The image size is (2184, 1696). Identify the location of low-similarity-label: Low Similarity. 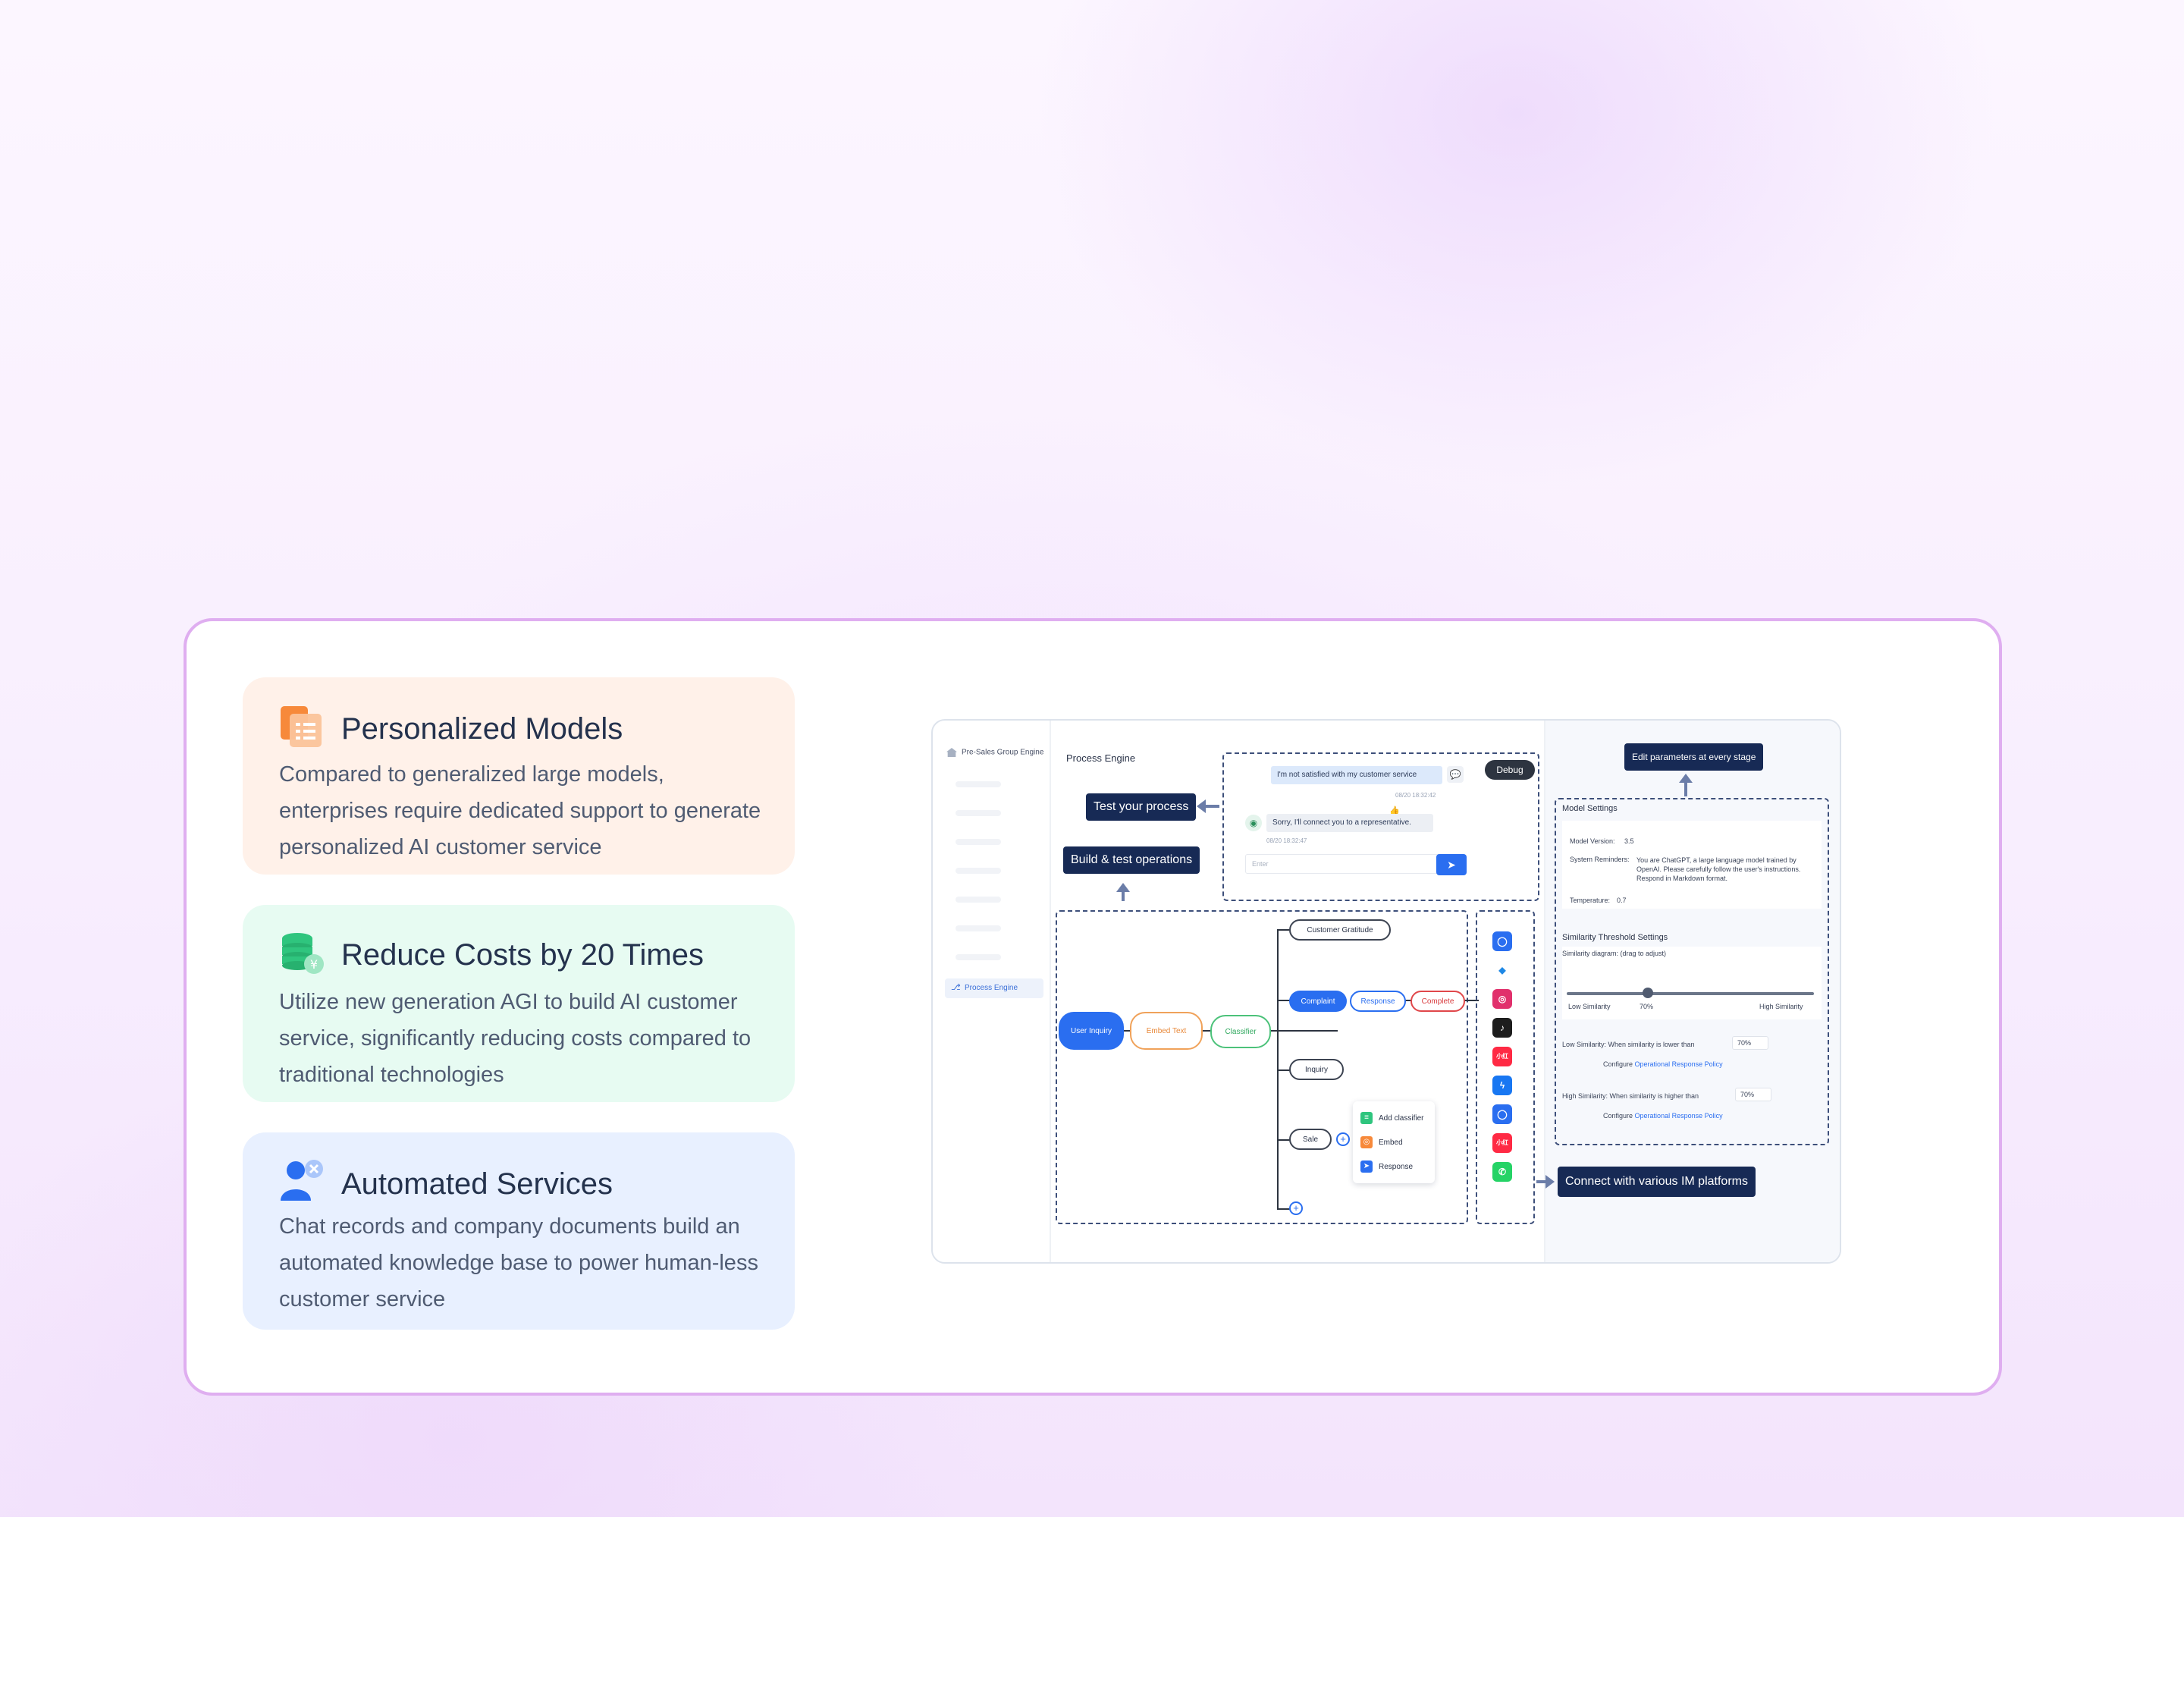
(1589, 1006).